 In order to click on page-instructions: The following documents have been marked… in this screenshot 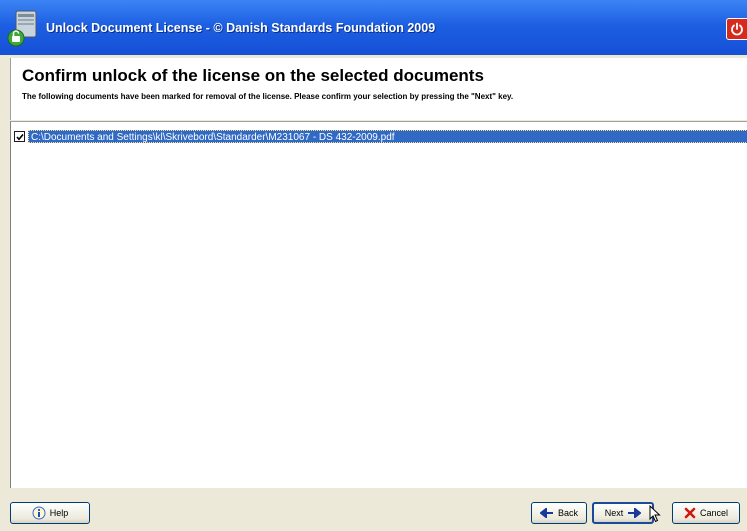, I will do `click(268, 96)`.